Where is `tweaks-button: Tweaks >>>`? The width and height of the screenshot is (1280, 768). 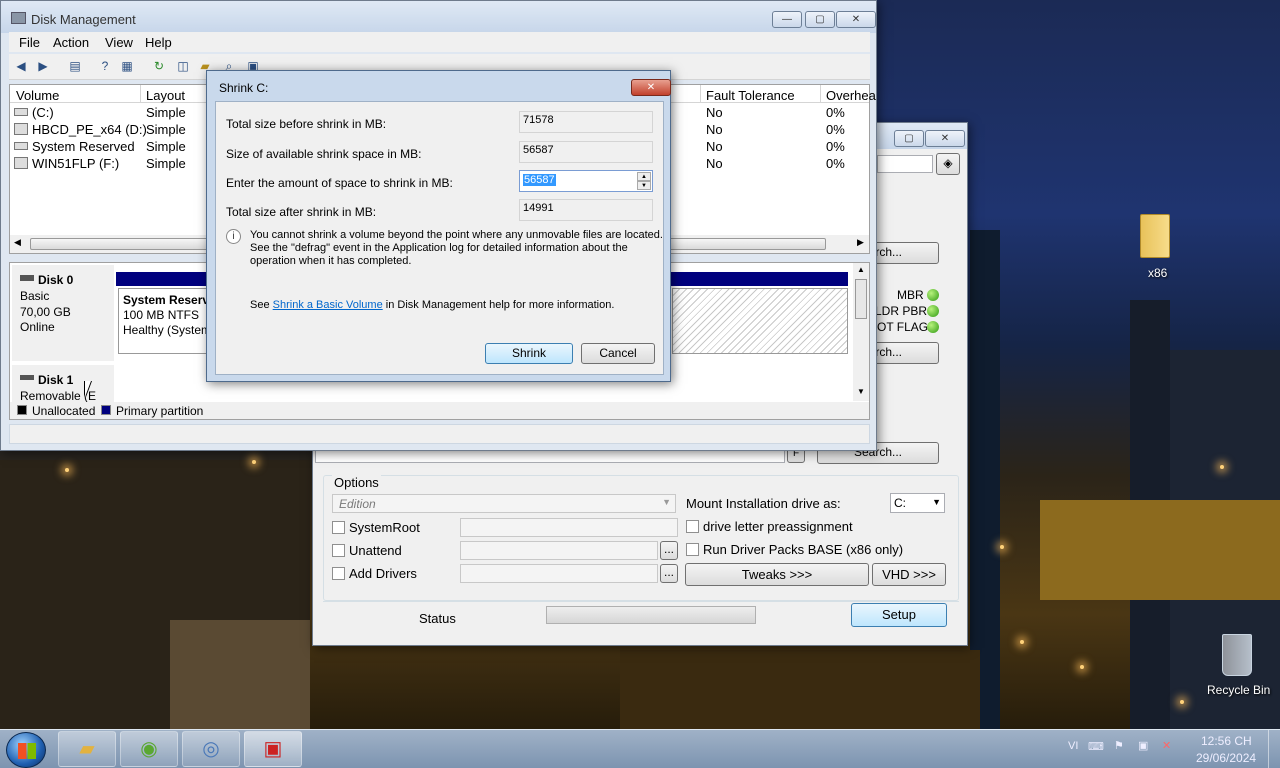 tweaks-button: Tweaks >>> is located at coordinates (777, 574).